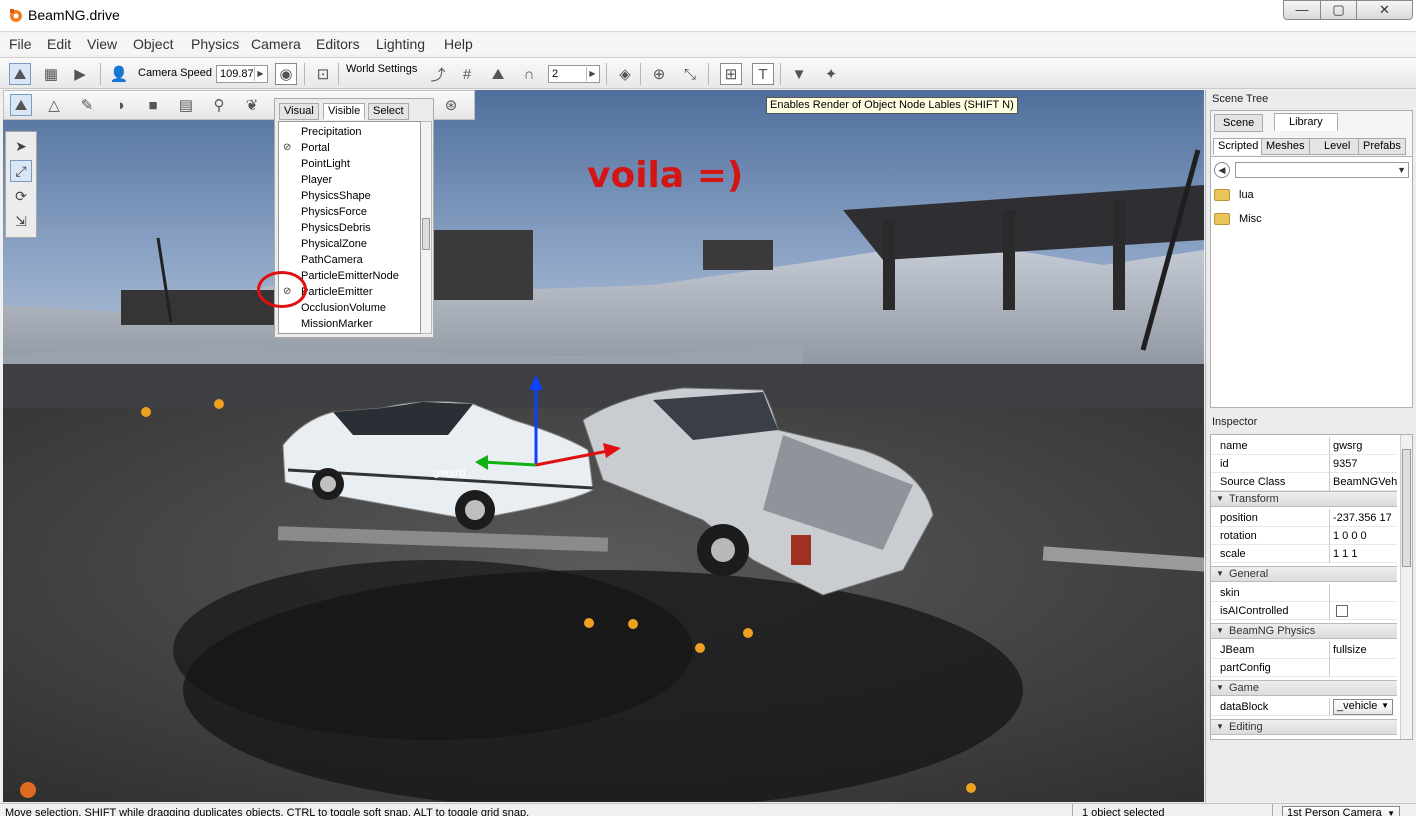 The height and width of the screenshot is (816, 1416). What do you see at coordinates (1365, 536) in the screenshot?
I see `field-value: 1 0 0 0` at bounding box center [1365, 536].